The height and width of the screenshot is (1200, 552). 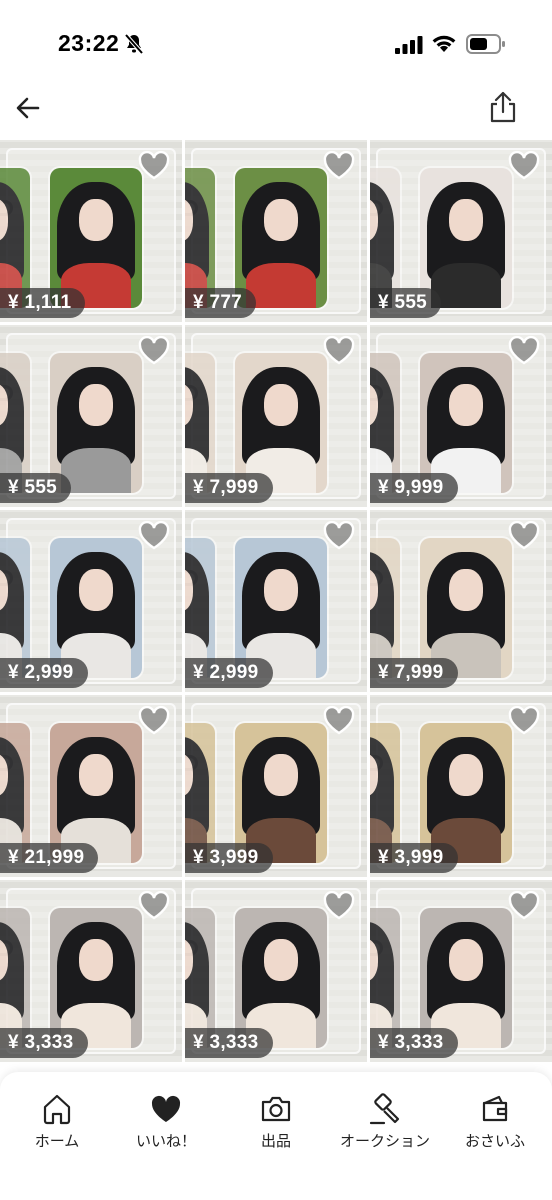 What do you see at coordinates (414, 488) in the screenshot?
I see `price-badge: ¥ 9,999` at bounding box center [414, 488].